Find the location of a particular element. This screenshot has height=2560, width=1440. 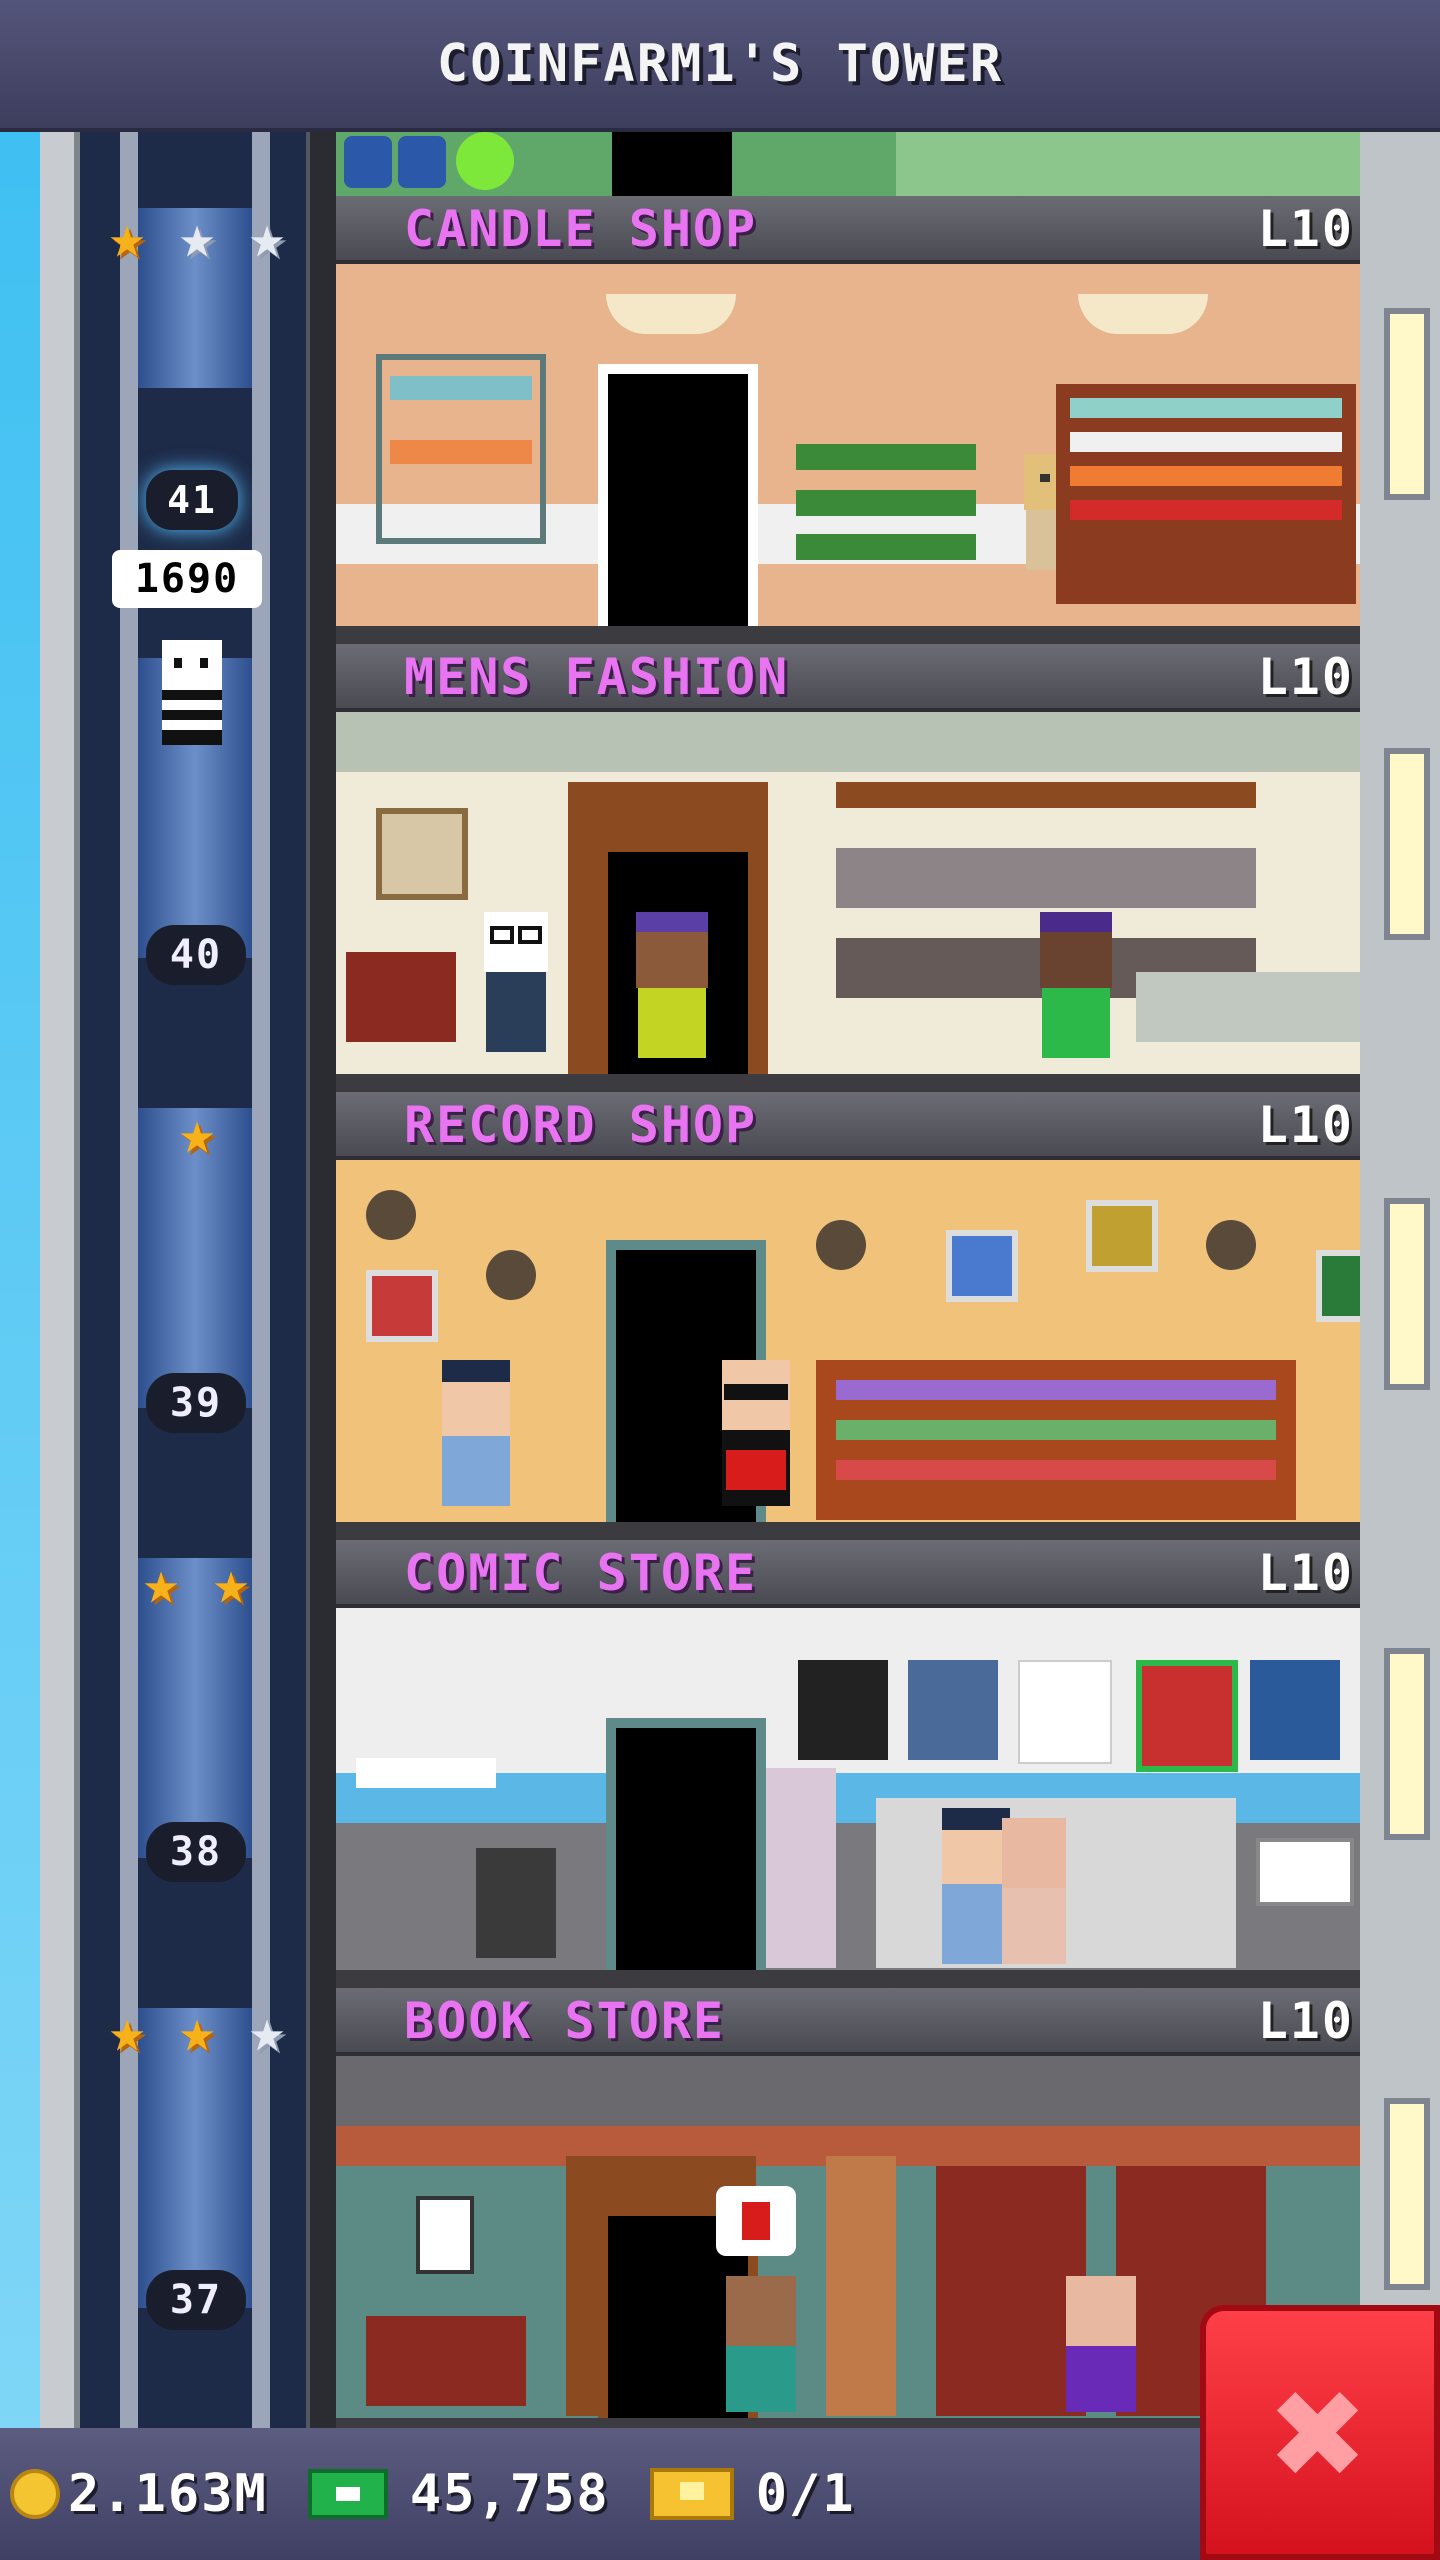

bux-icon is located at coordinates (347, 2494).